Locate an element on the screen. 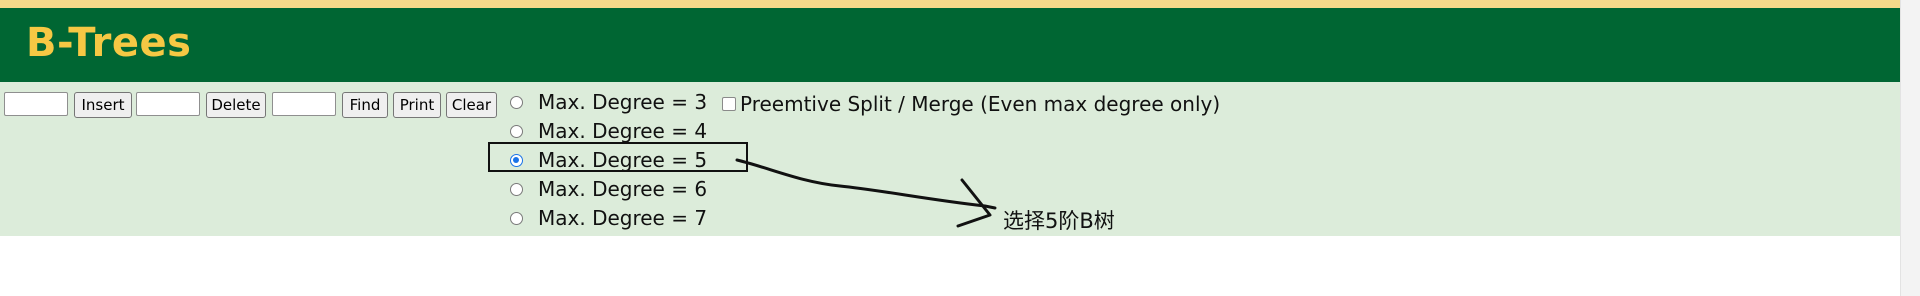 Image resolution: width=1920 pixels, height=296 pixels. annotation-text: 选择5阶B树 is located at coordinates (1059, 221).